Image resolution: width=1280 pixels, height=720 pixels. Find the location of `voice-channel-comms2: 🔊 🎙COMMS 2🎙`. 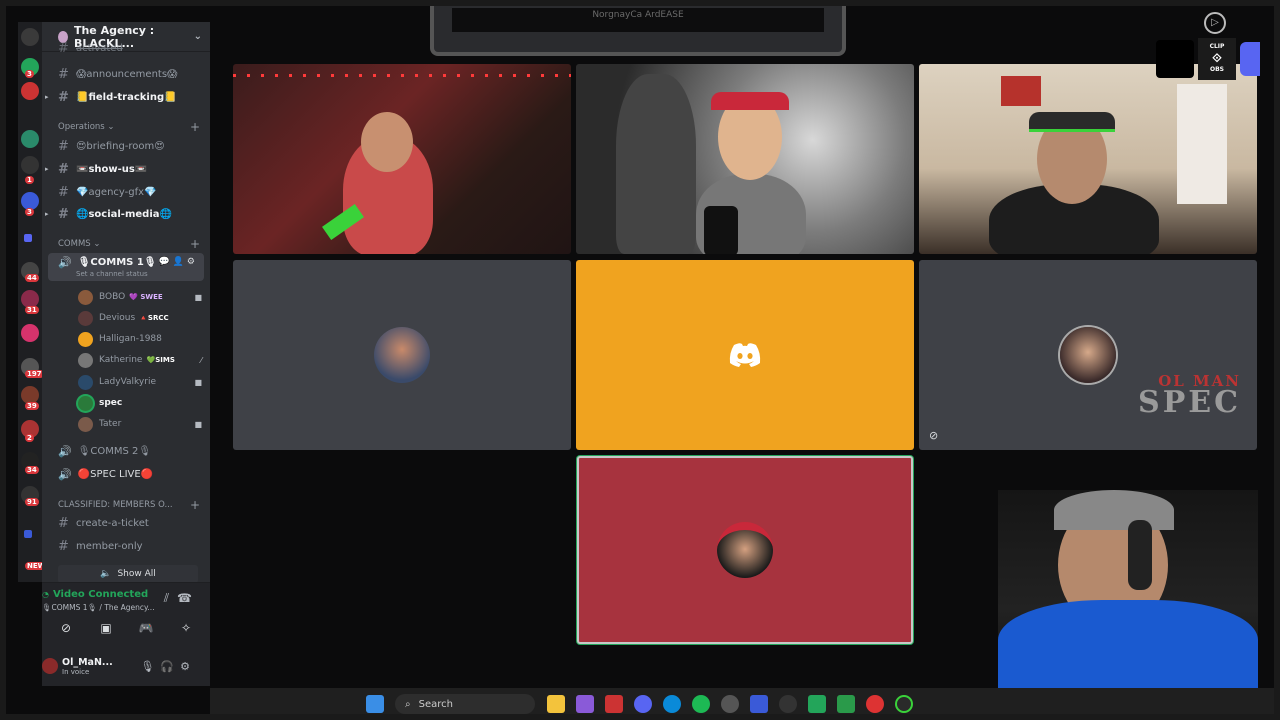

voice-channel-comms2: 🔊 🎙COMMS 2🎙 is located at coordinates (126, 451).